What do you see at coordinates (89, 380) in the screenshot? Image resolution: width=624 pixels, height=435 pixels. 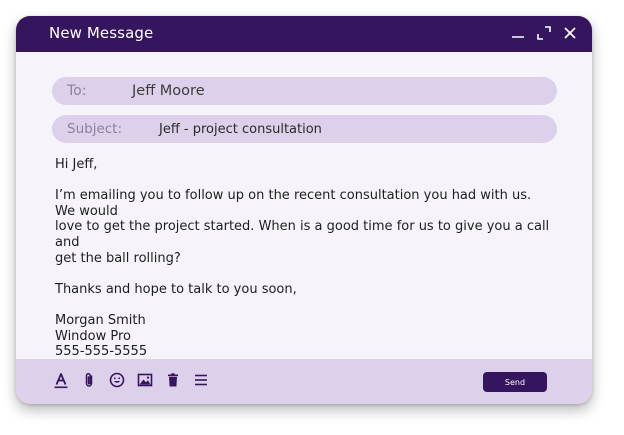 I see `attachment-icon` at bounding box center [89, 380].